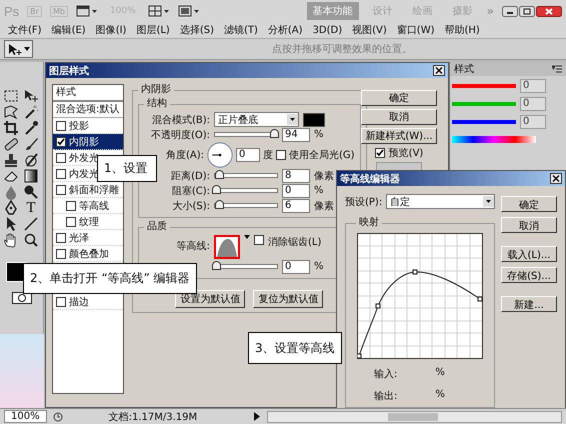 The width and height of the screenshot is (566, 424). I want to click on maximize-icon, so click(527, 11).